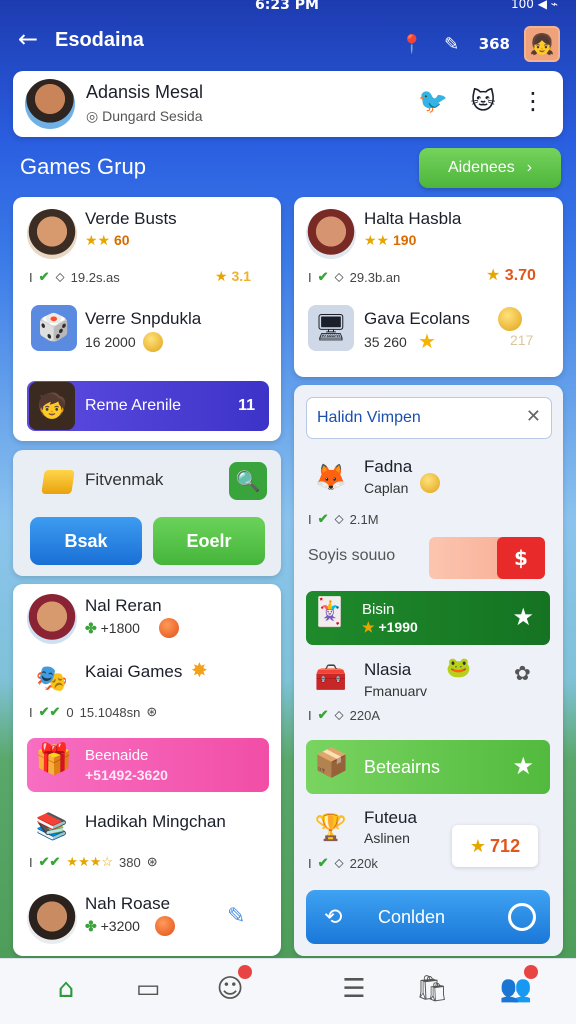 The image size is (576, 1024). Describe the element at coordinates (533, 101) in the screenshot. I see `more-vertical-icon: ⋮` at that location.